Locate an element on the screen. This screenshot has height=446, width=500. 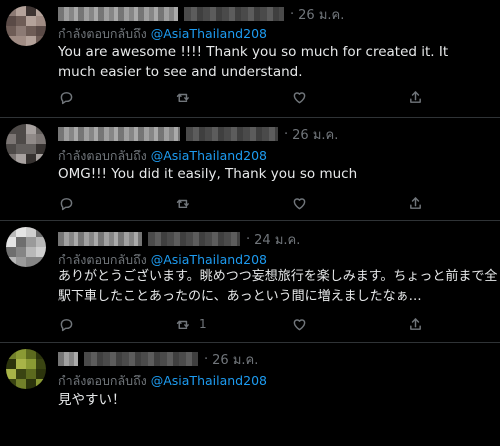
retweet-button: 1 is located at coordinates (191, 324).